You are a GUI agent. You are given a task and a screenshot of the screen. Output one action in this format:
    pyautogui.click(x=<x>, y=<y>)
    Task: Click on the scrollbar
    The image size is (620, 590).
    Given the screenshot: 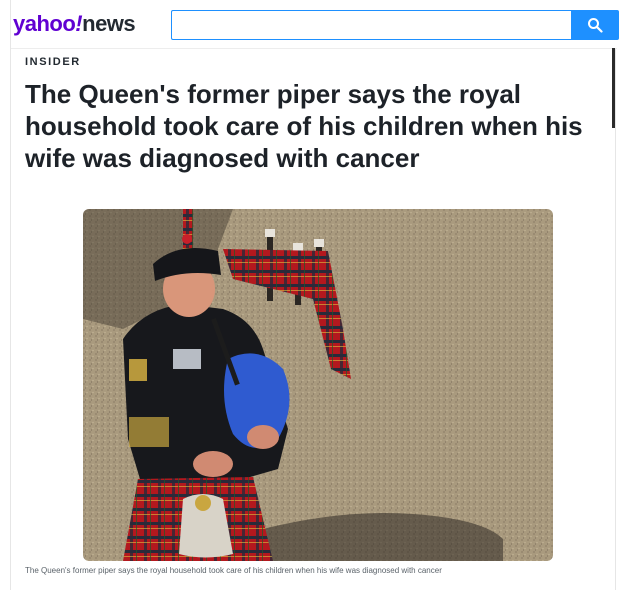 What is the action you would take?
    pyautogui.click(x=613, y=88)
    